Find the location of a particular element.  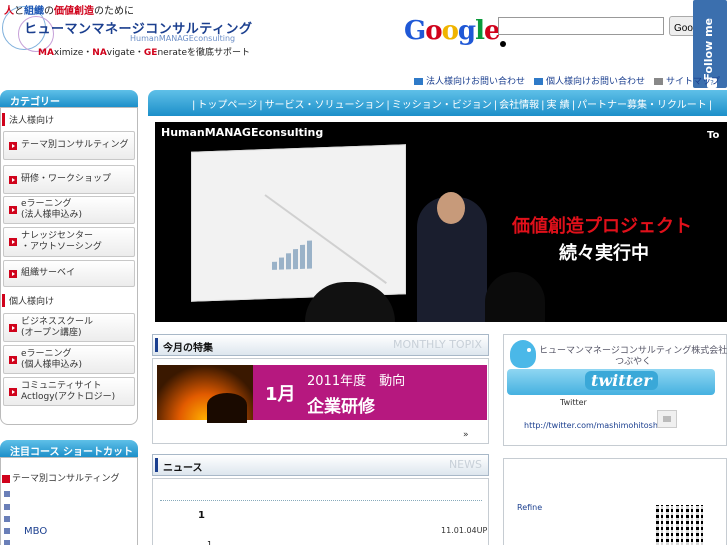

twitter-bird-icon is located at coordinates (523, 354).